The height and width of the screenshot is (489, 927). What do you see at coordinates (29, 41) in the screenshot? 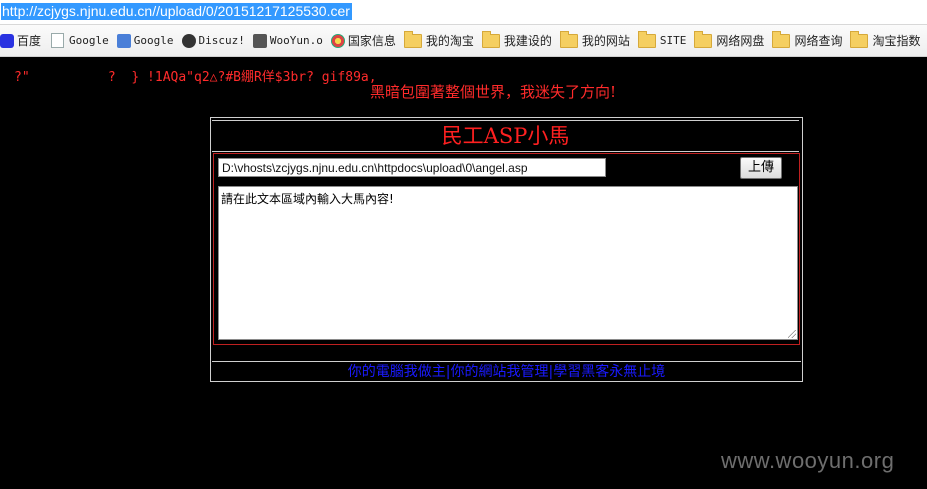
I see `bookmark-label: 百度` at bounding box center [29, 41].